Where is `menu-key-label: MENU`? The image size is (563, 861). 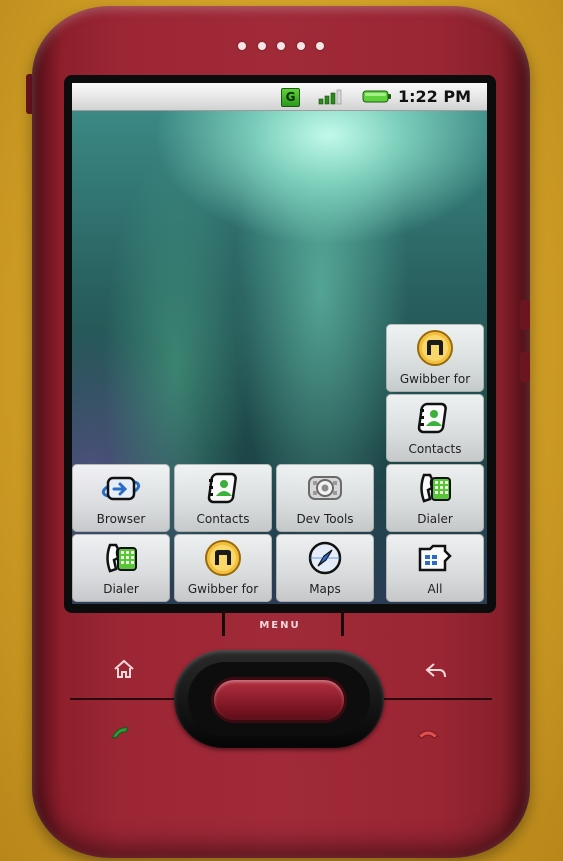 menu-key-label: MENU is located at coordinates (280, 625).